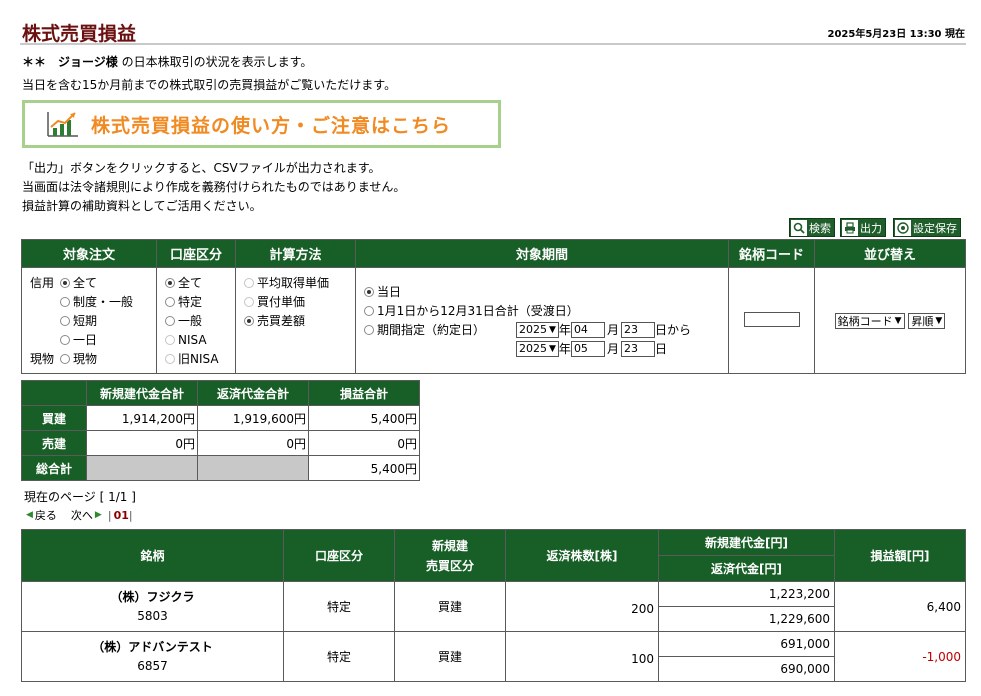  I want to click on radio-order-cash, so click(65, 358).